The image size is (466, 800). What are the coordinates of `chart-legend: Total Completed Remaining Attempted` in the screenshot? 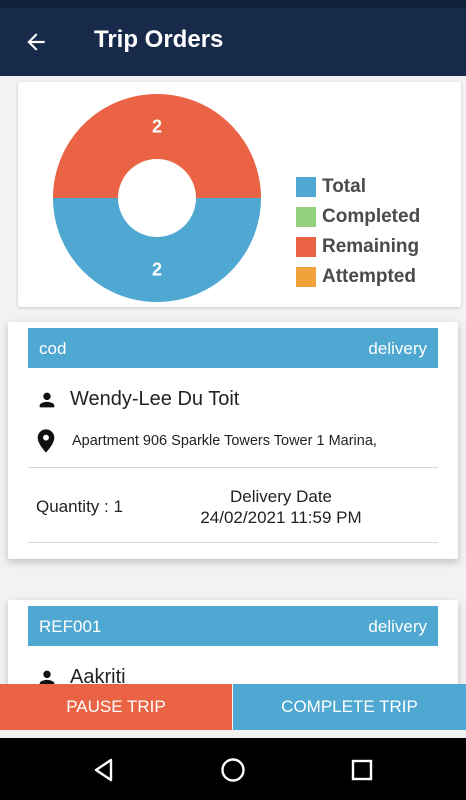 It's located at (358, 232).